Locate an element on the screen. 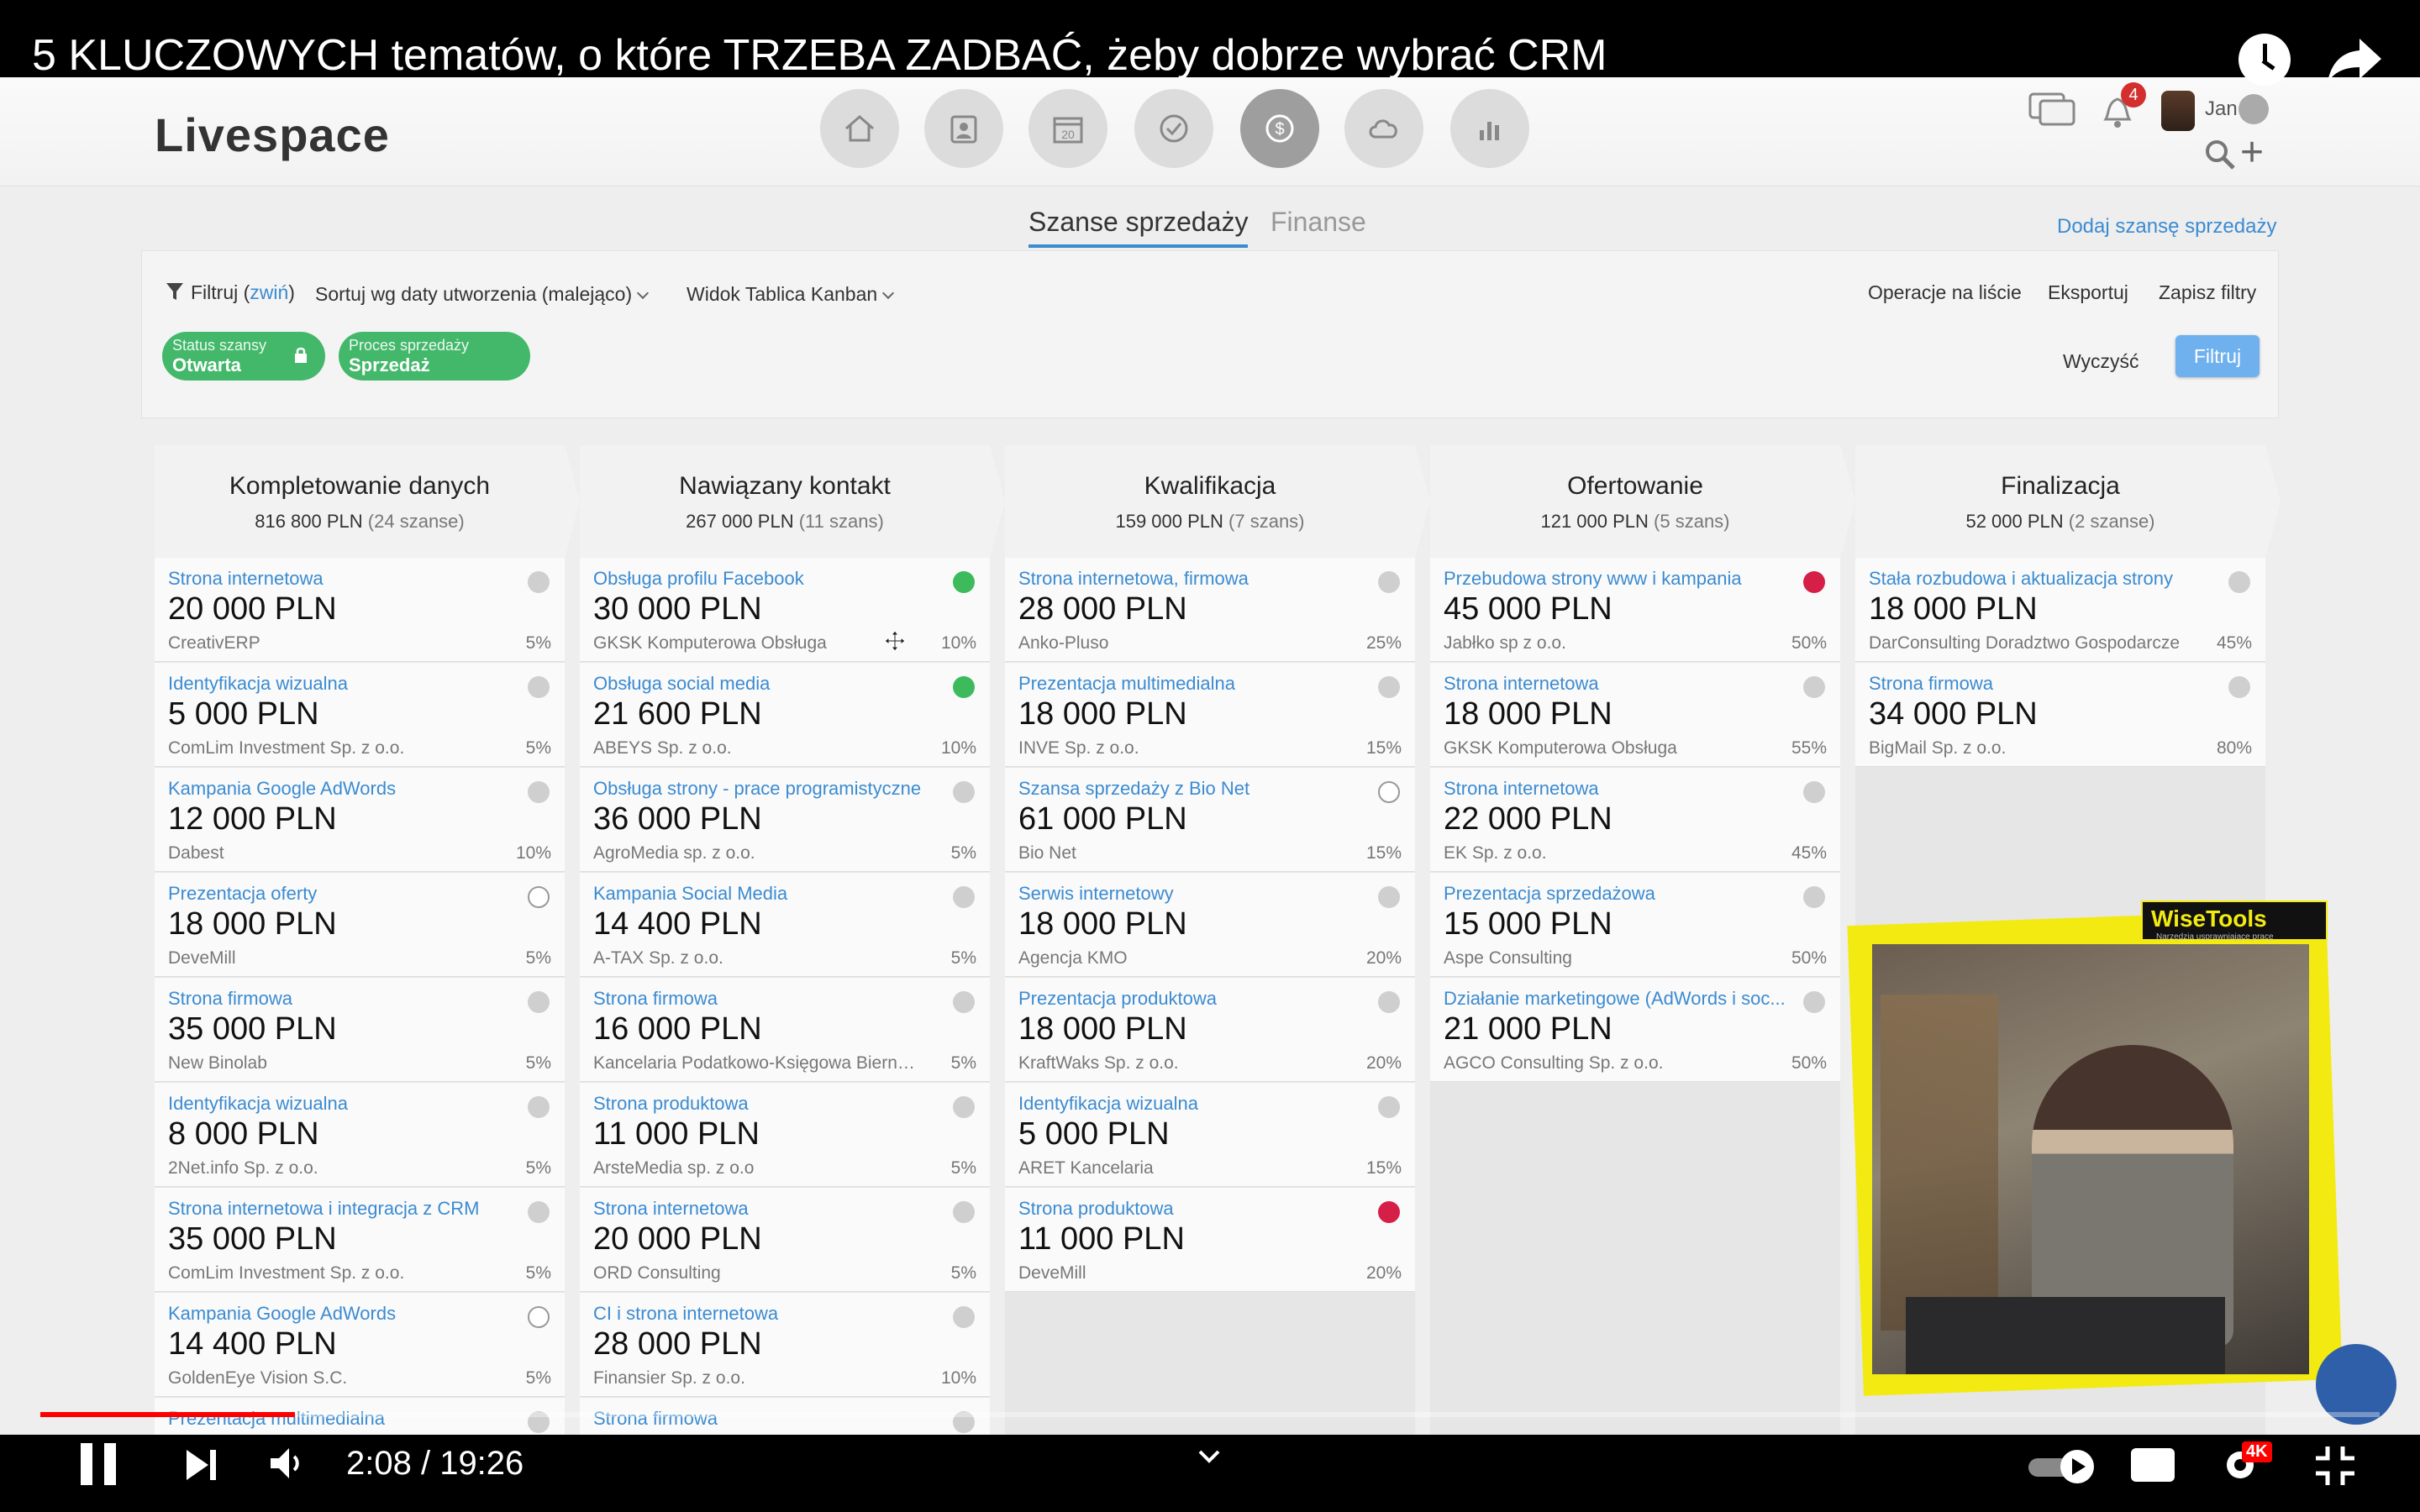  autoplay-toggle is located at coordinates (2064, 1466).